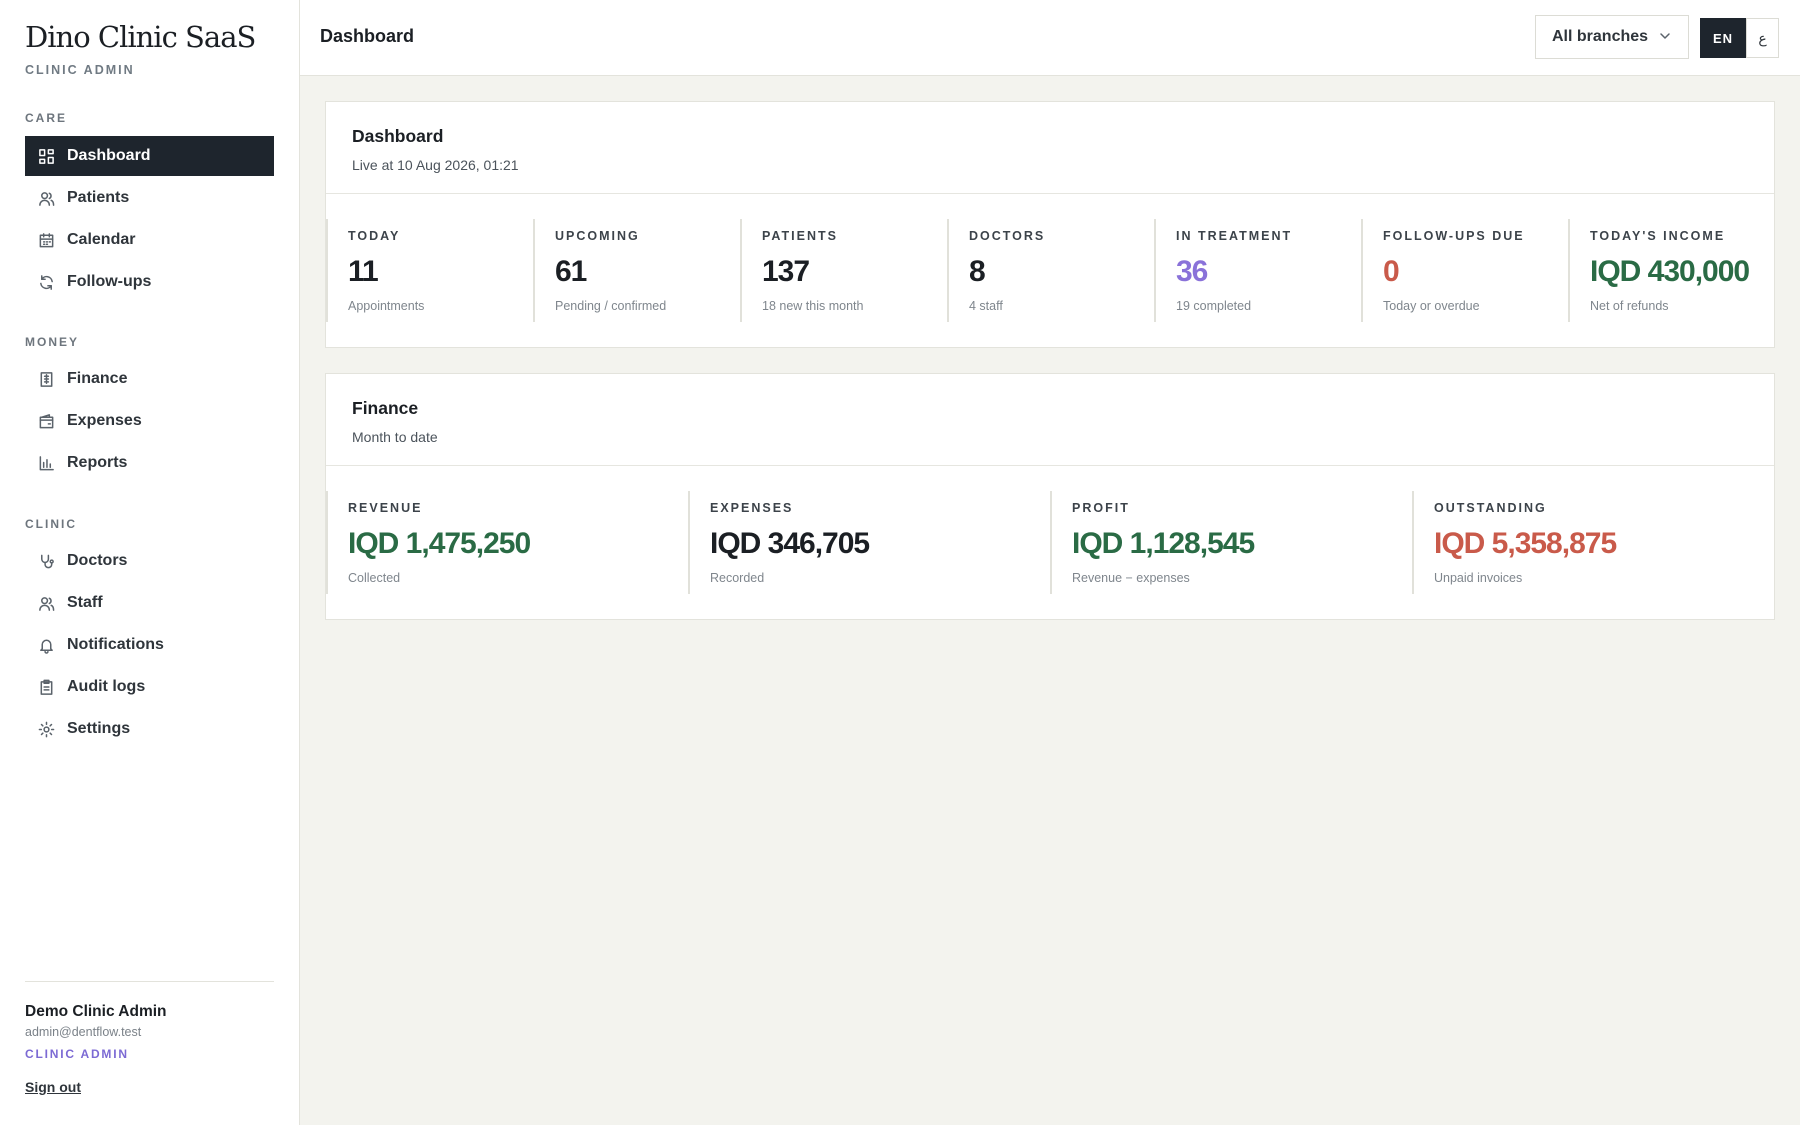 This screenshot has height=1125, width=1800. Describe the element at coordinates (367, 36) in the screenshot. I see `page-title: Dashboard` at that location.